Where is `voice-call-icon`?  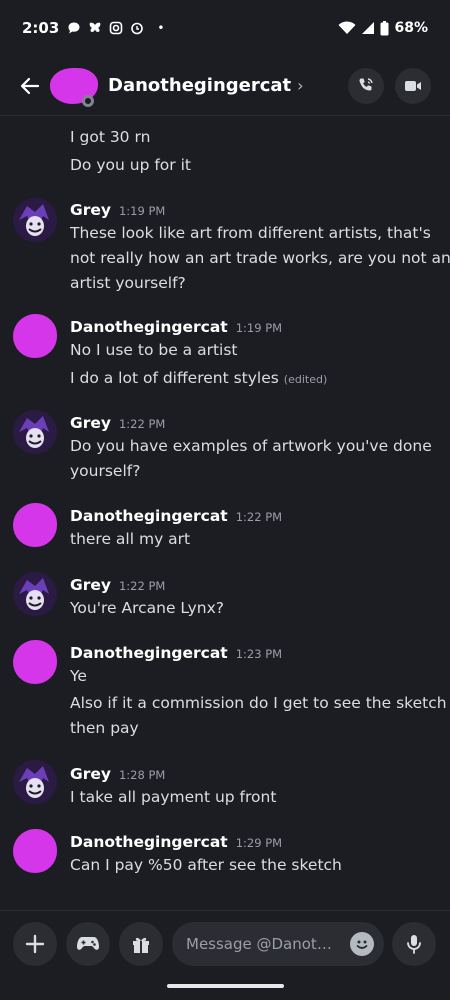 voice-call-icon is located at coordinates (366, 84).